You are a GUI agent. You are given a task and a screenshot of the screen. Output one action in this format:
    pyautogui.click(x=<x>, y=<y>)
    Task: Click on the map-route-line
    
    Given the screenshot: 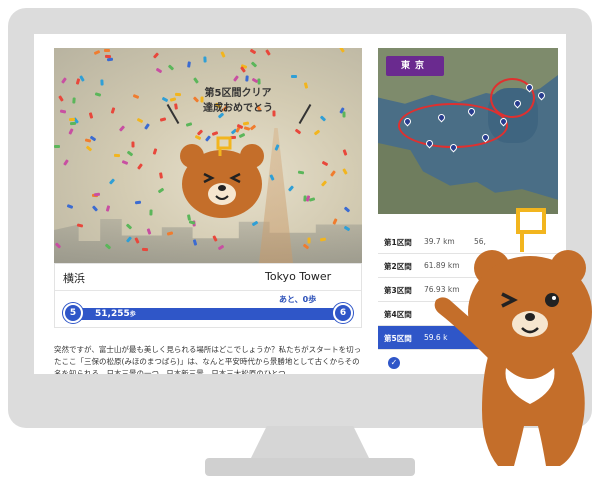 What is the action you would take?
    pyautogui.click(x=453, y=125)
    